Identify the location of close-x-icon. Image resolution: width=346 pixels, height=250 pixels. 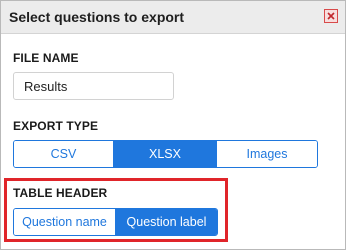
(331, 16).